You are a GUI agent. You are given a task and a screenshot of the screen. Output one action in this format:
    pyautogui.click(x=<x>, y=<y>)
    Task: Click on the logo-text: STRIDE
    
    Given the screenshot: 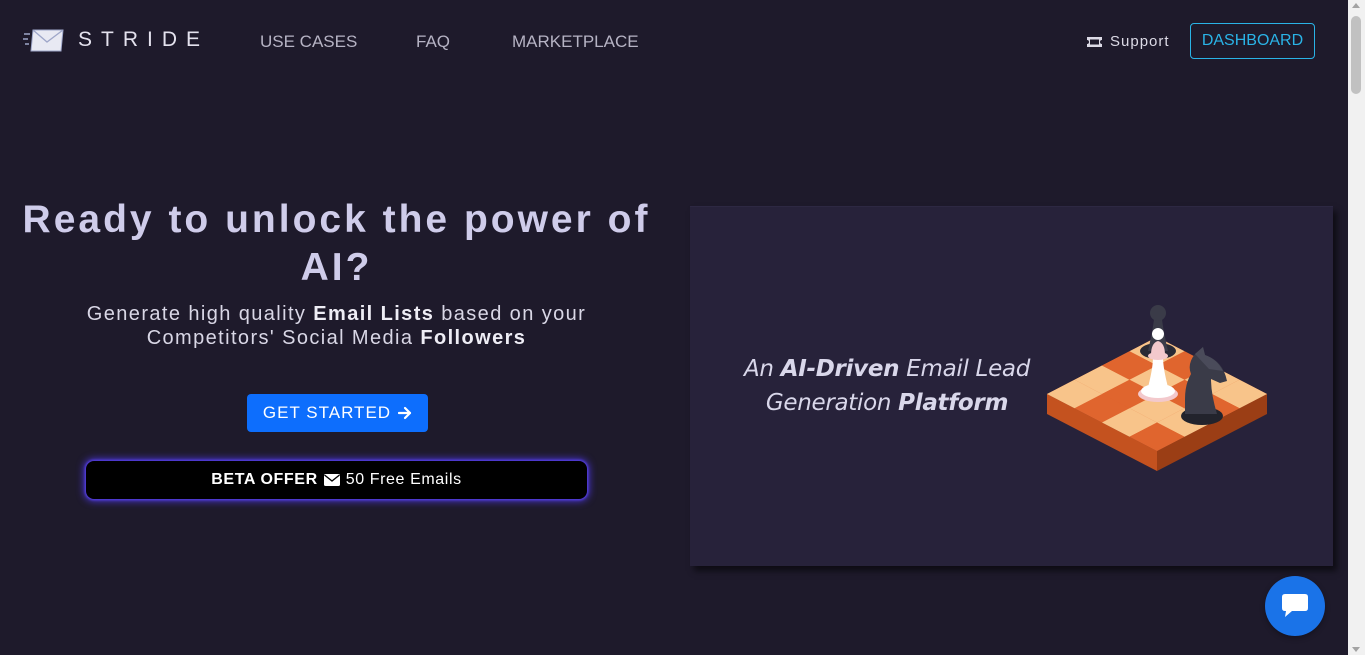 What is the action you would take?
    pyautogui.click(x=144, y=39)
    